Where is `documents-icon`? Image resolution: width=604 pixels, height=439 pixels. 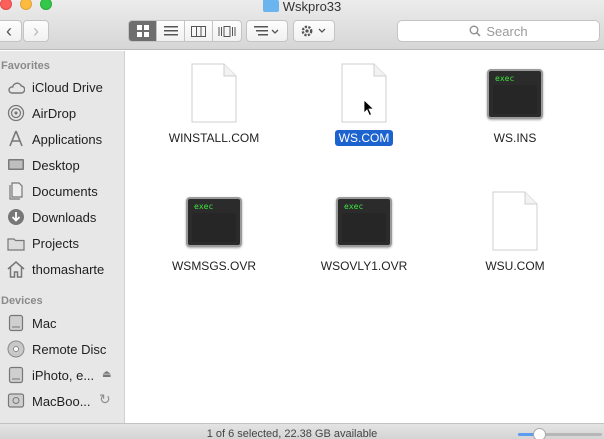
documents-icon is located at coordinates (16, 191).